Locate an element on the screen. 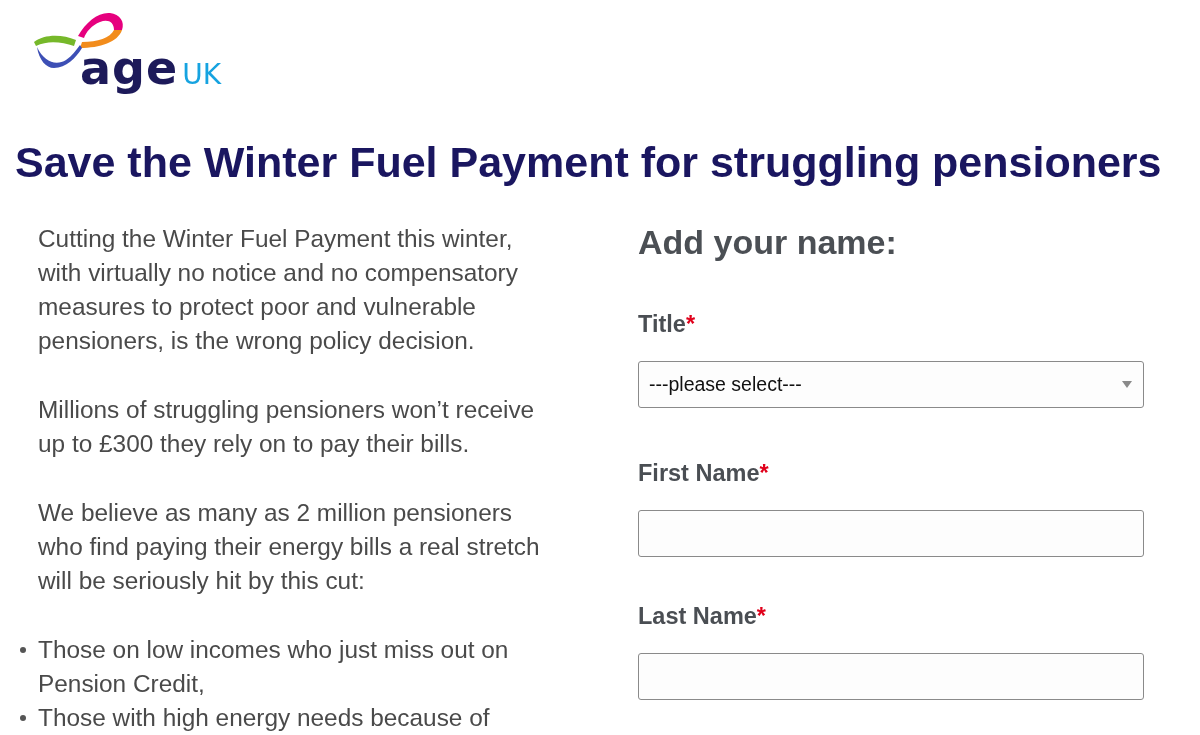 Image resolution: width=1200 pixels, height=735 pixels. page-heading: Save the Winter Fuel Payment for struggling pensioners is located at coordinates (589, 162).